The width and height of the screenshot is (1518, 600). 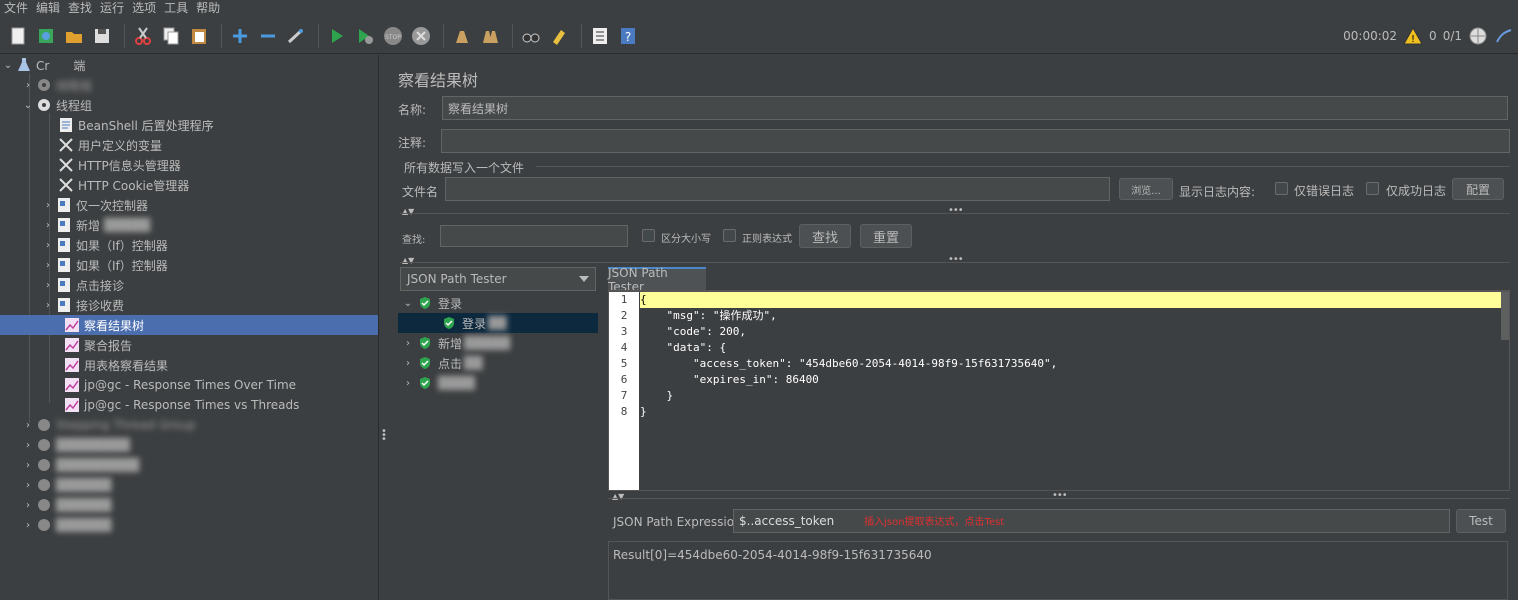 What do you see at coordinates (268, 36) in the screenshot?
I see `collapse-icon` at bounding box center [268, 36].